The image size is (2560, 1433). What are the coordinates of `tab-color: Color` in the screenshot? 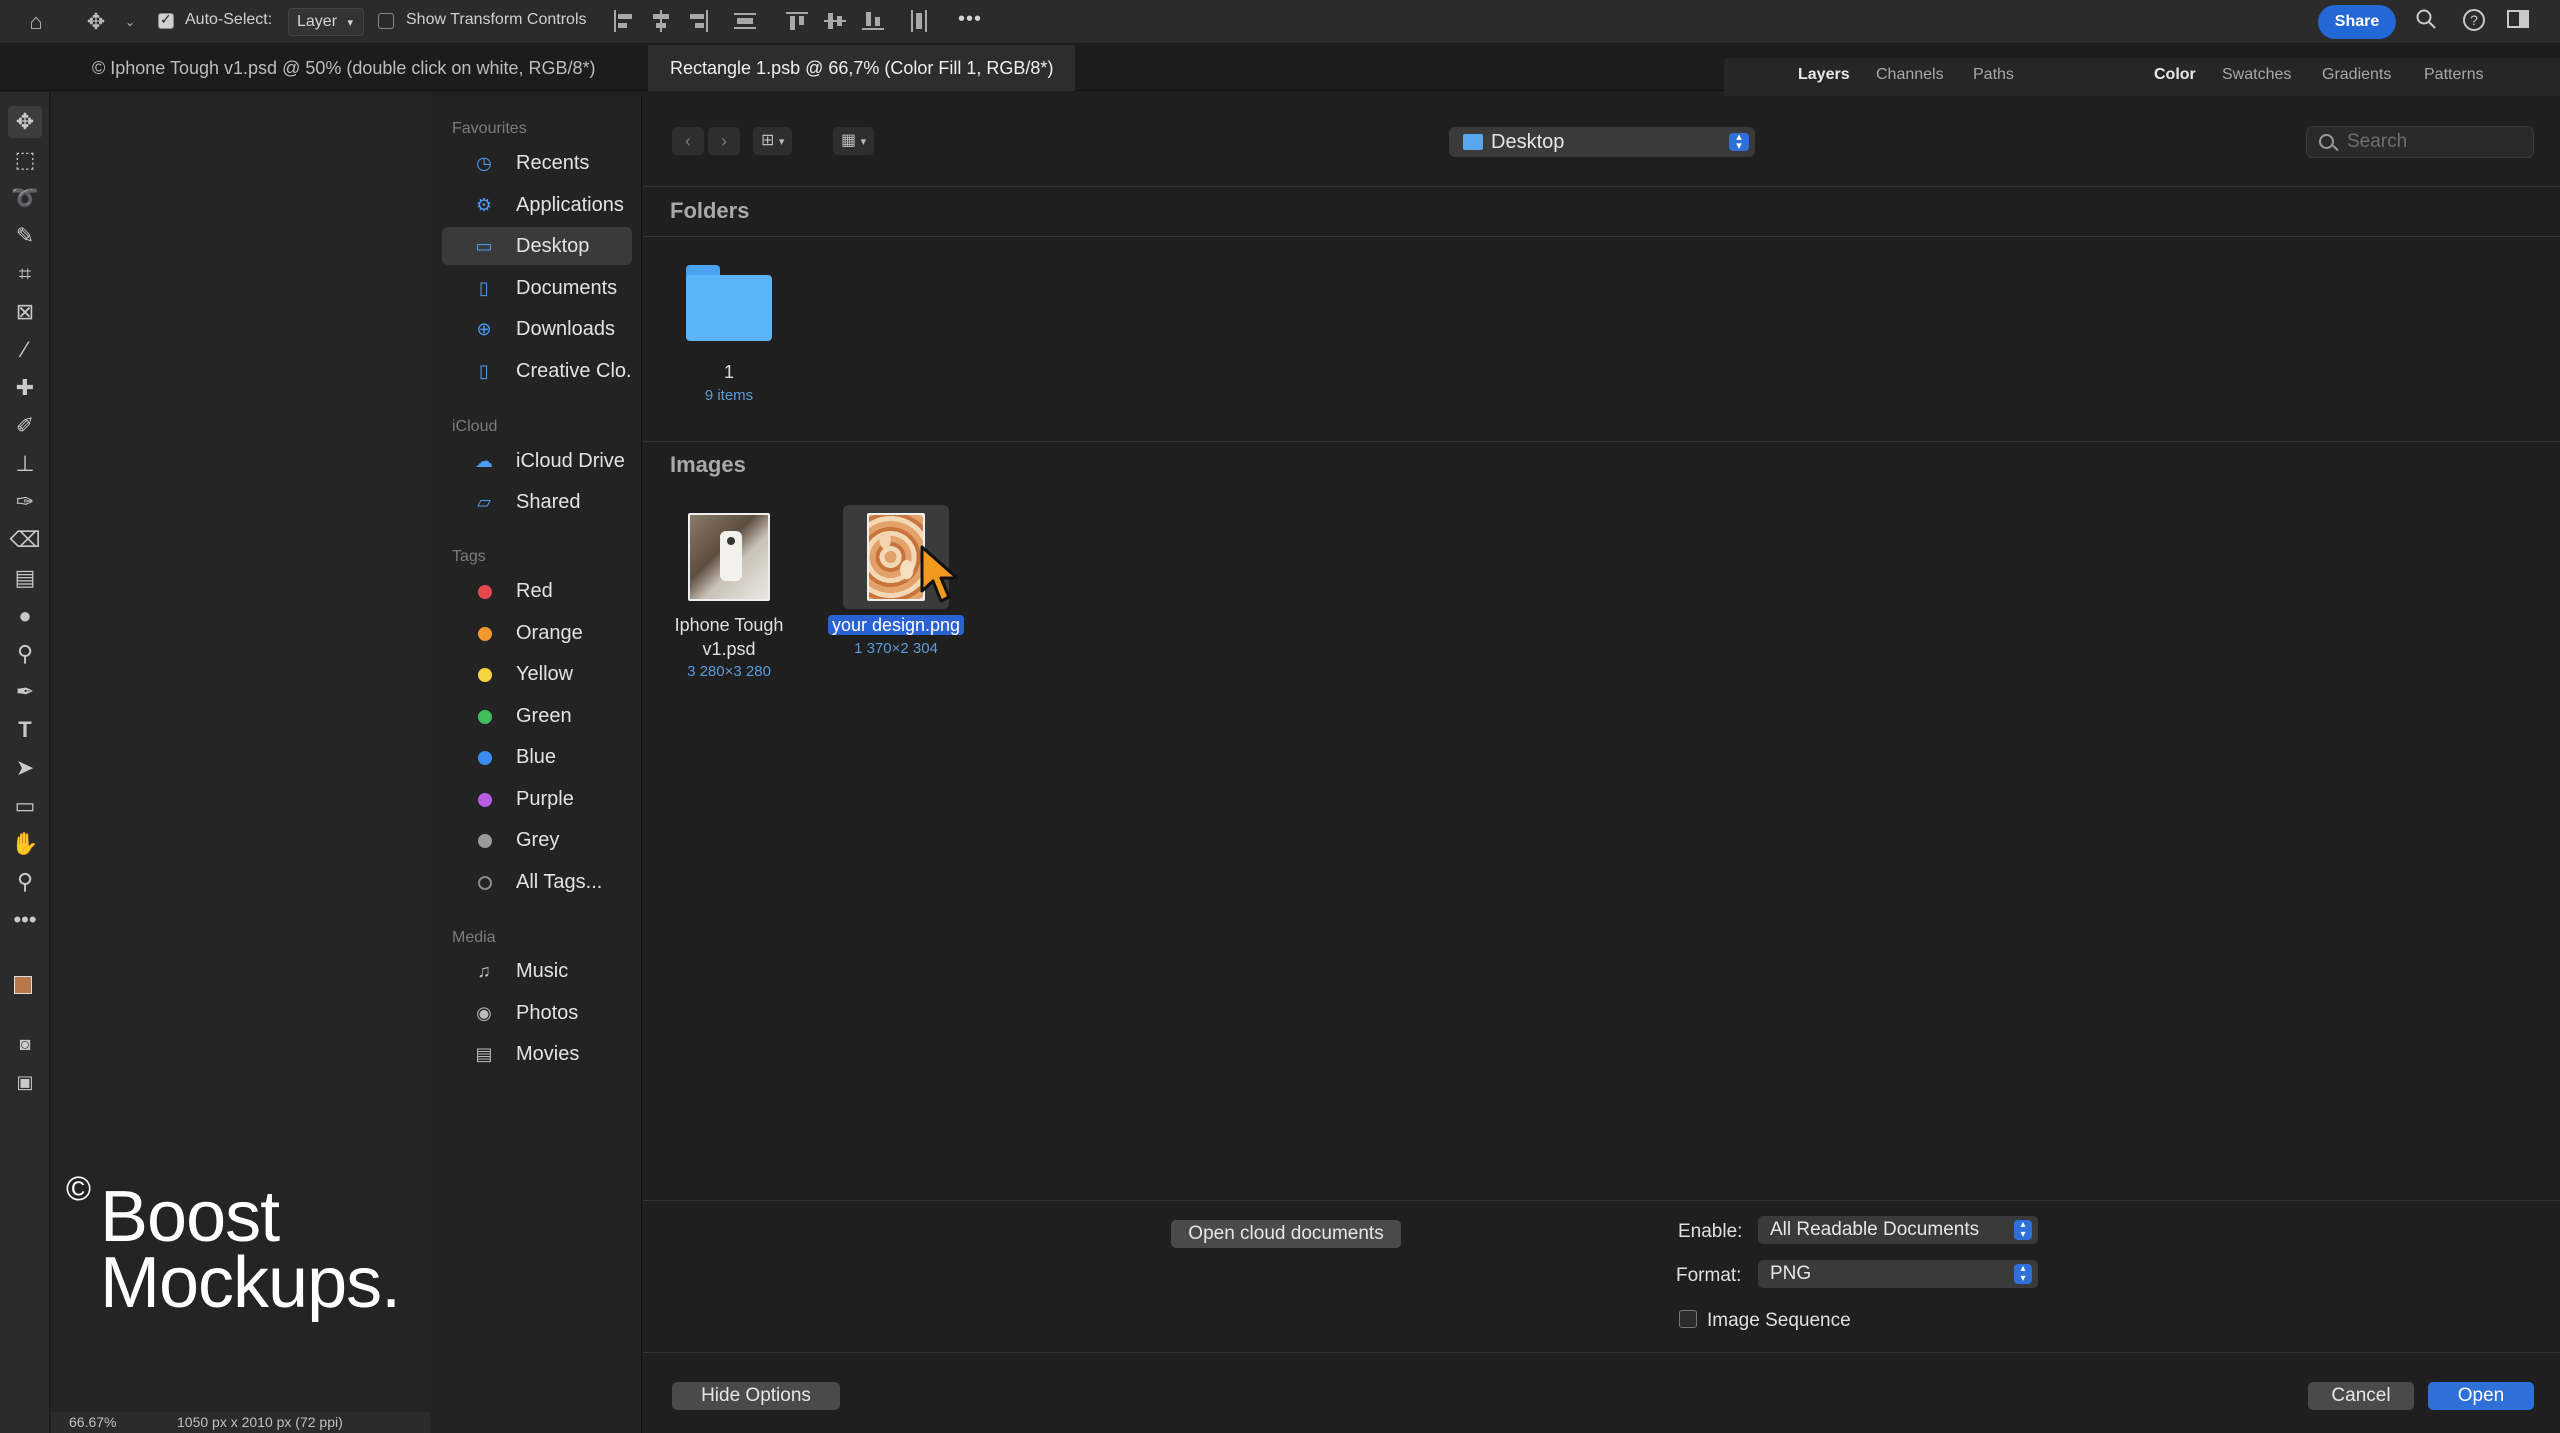 It's located at (2175, 75).